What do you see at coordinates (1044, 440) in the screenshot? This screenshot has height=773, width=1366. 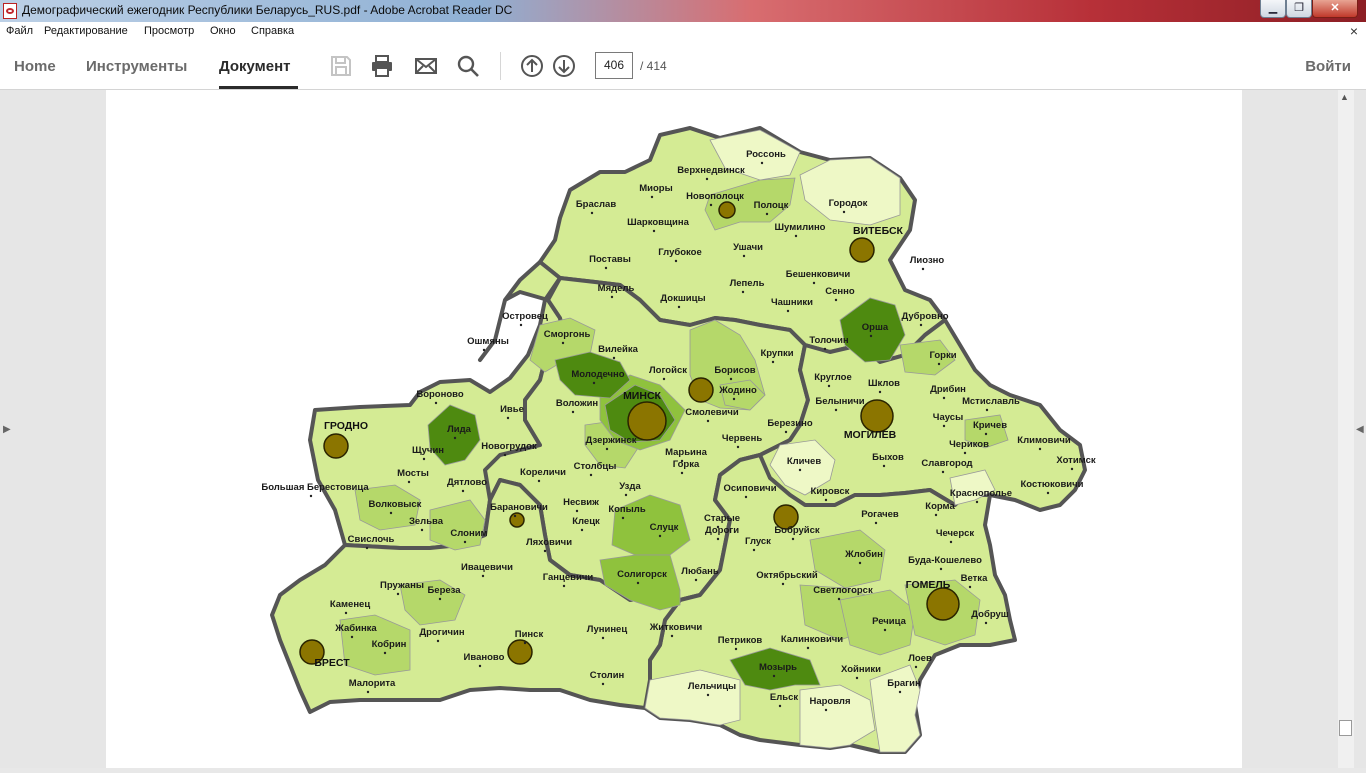 I see `district-label: Климовичи` at bounding box center [1044, 440].